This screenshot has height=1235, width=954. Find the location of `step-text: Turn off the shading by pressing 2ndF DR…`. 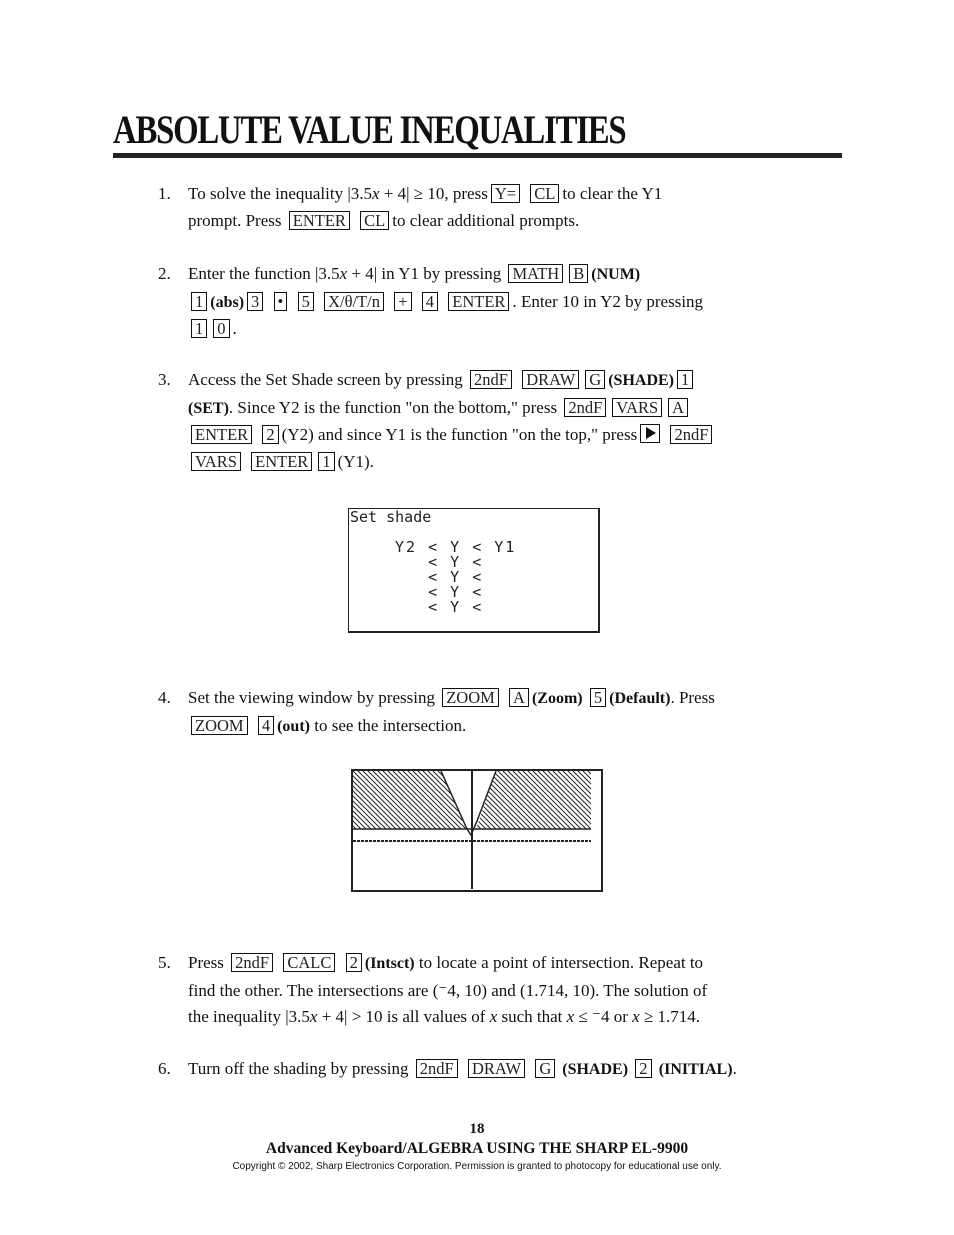

step-text: Turn off the shading by pressing 2ndF DR… is located at coordinates (493, 1070).